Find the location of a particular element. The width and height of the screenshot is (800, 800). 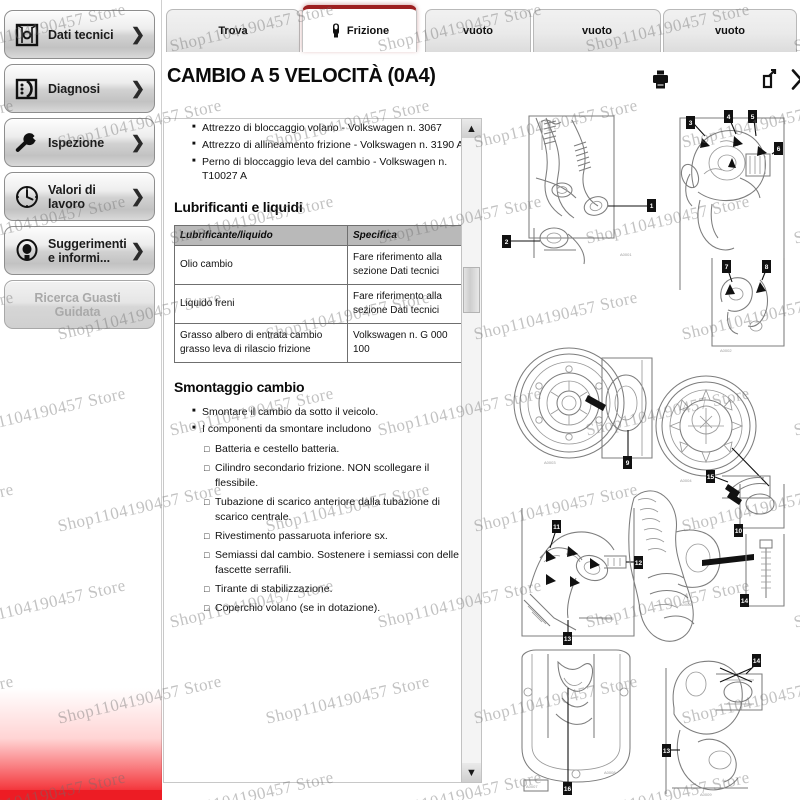

figure-gearbox-body: 14 A0006 is located at coordinates (706, 566).